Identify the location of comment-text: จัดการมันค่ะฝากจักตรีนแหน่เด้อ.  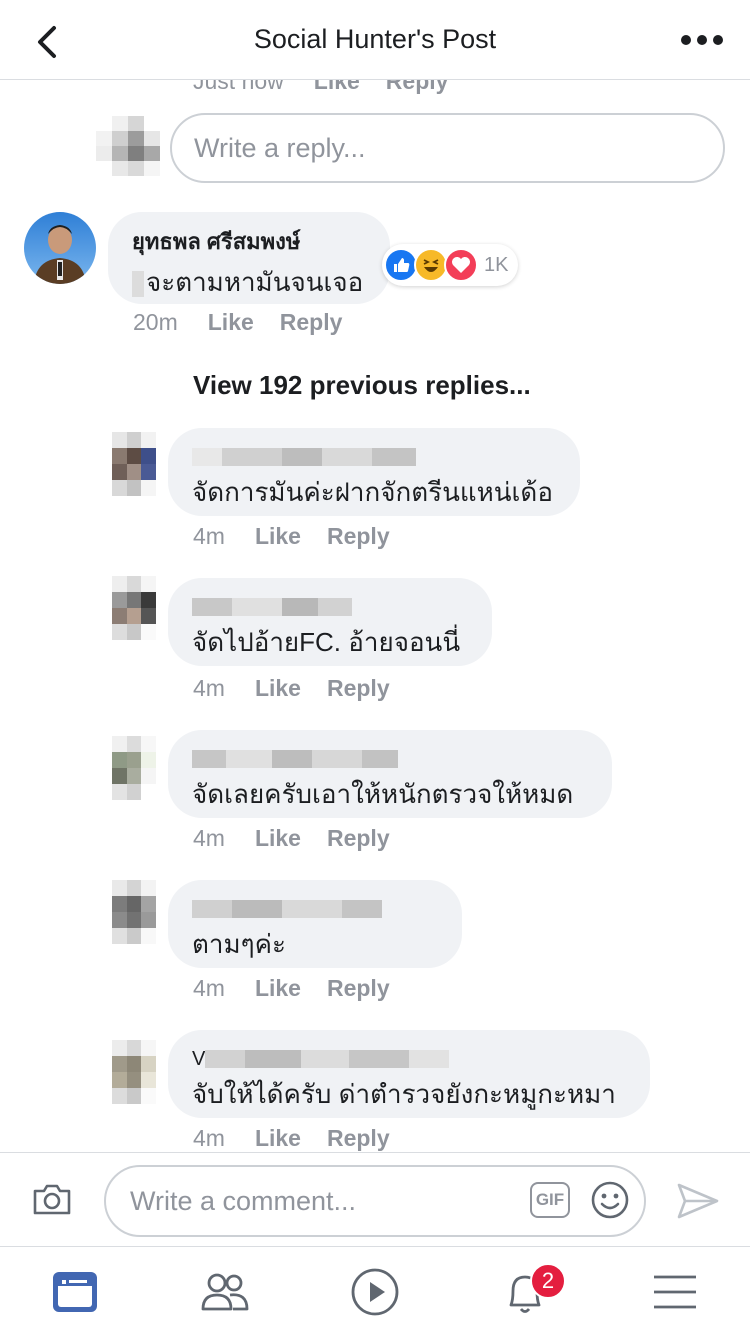
(372, 492).